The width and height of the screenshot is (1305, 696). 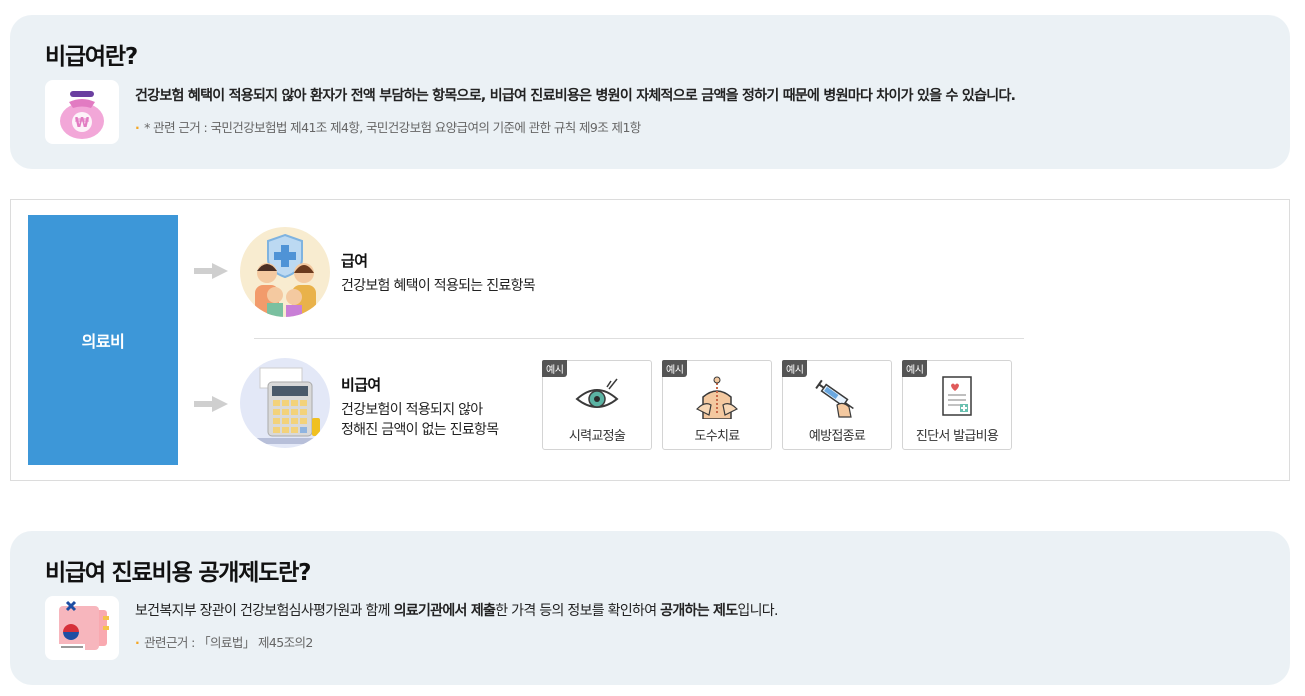 I want to click on description-part: 한 가격 등의 정보를 확인하여, so click(x=578, y=611).